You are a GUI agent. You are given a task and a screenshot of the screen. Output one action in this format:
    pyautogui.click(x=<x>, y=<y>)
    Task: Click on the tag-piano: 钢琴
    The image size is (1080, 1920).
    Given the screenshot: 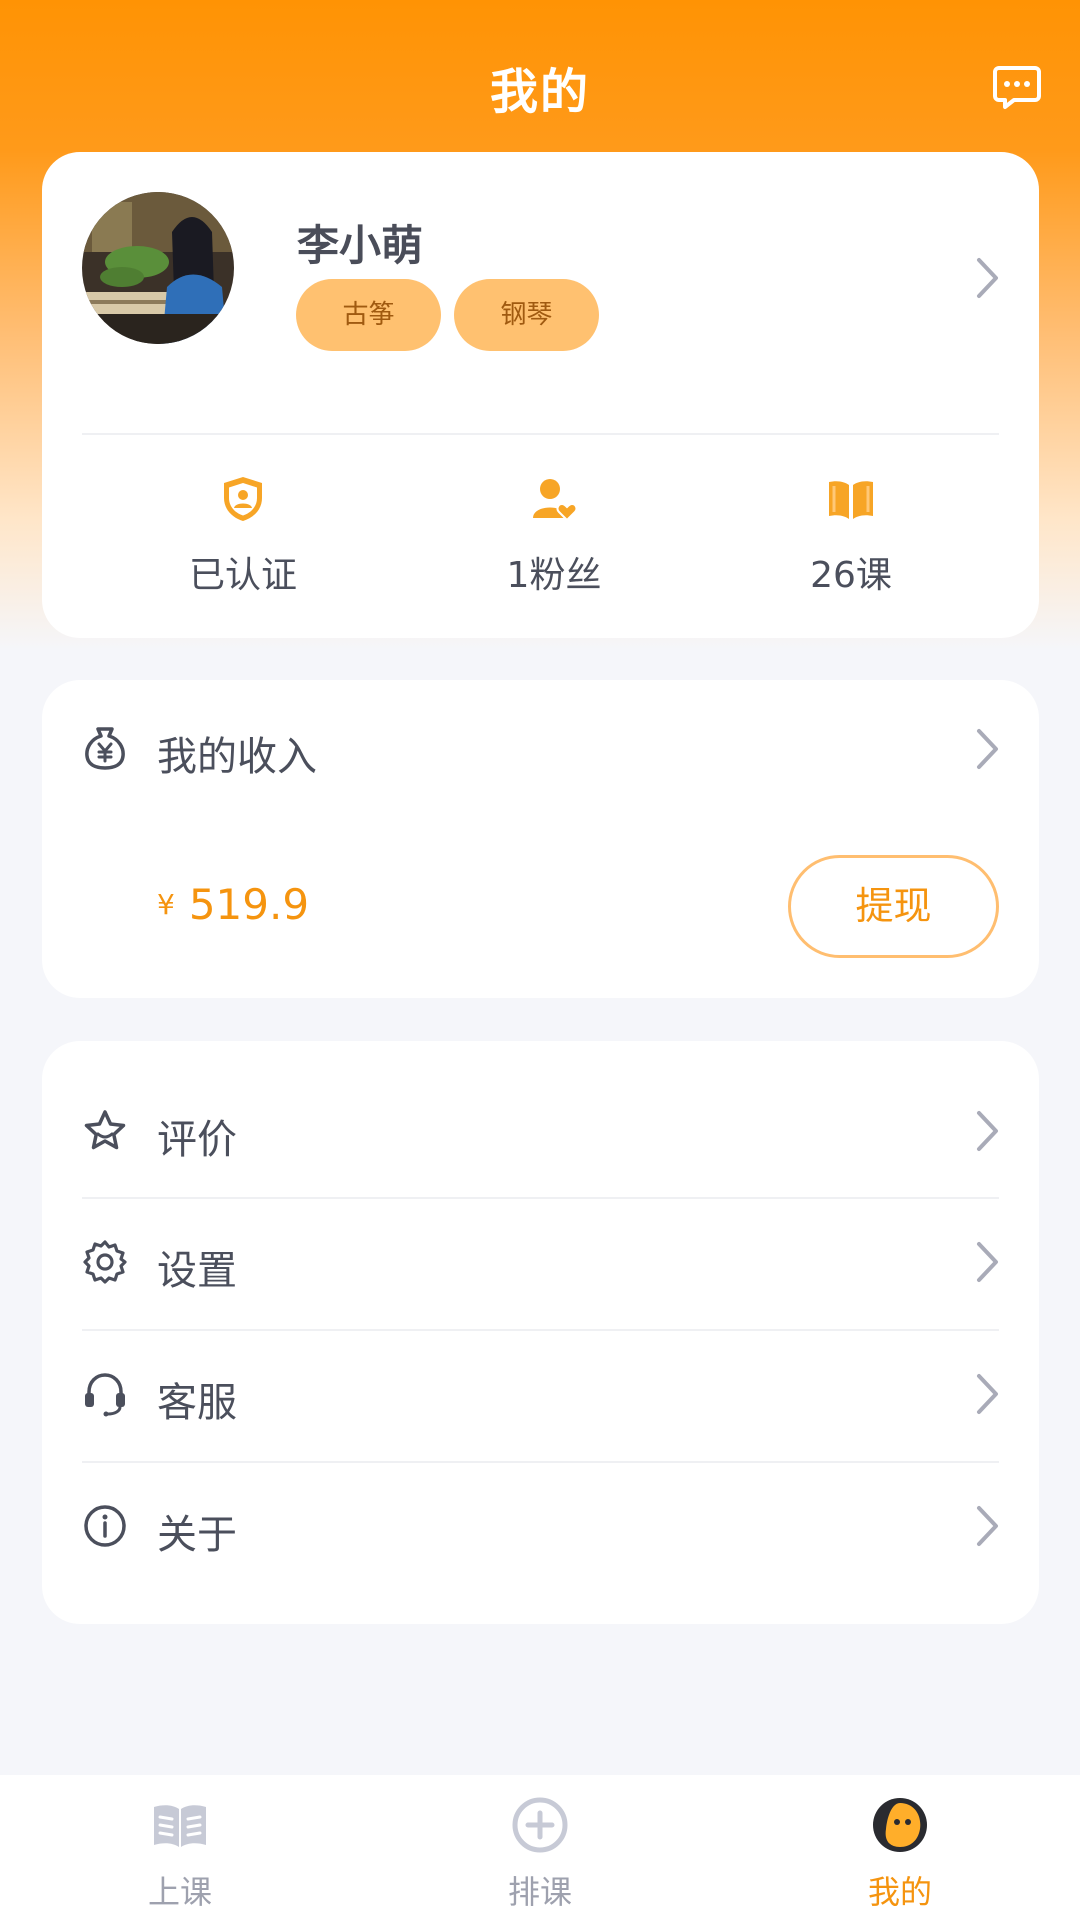 What is the action you would take?
    pyautogui.click(x=526, y=315)
    